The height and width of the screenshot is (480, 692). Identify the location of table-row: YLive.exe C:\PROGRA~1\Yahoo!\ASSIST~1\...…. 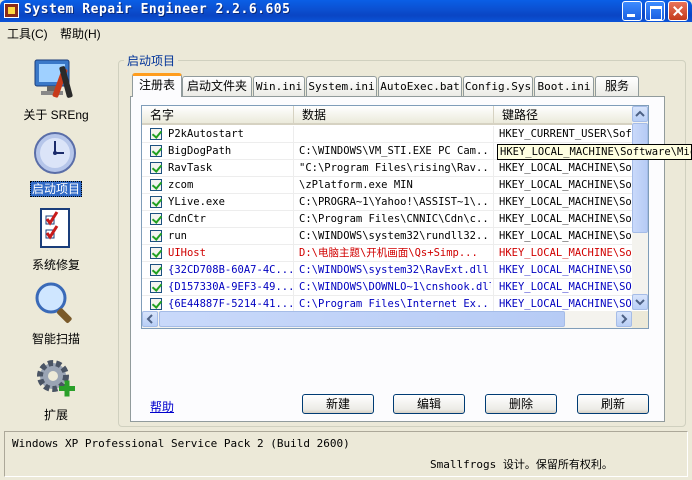
(395, 202).